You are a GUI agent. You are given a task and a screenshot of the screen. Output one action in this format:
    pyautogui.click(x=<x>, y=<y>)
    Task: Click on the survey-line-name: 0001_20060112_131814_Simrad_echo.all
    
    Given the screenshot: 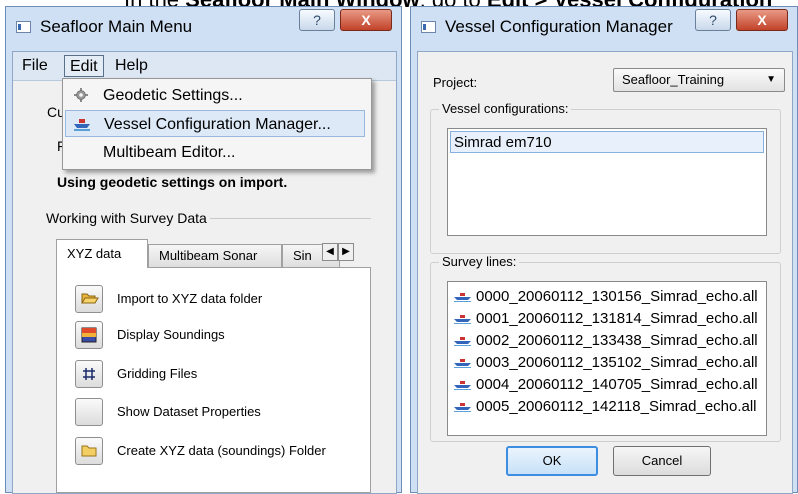 What is the action you would take?
    pyautogui.click(x=617, y=318)
    